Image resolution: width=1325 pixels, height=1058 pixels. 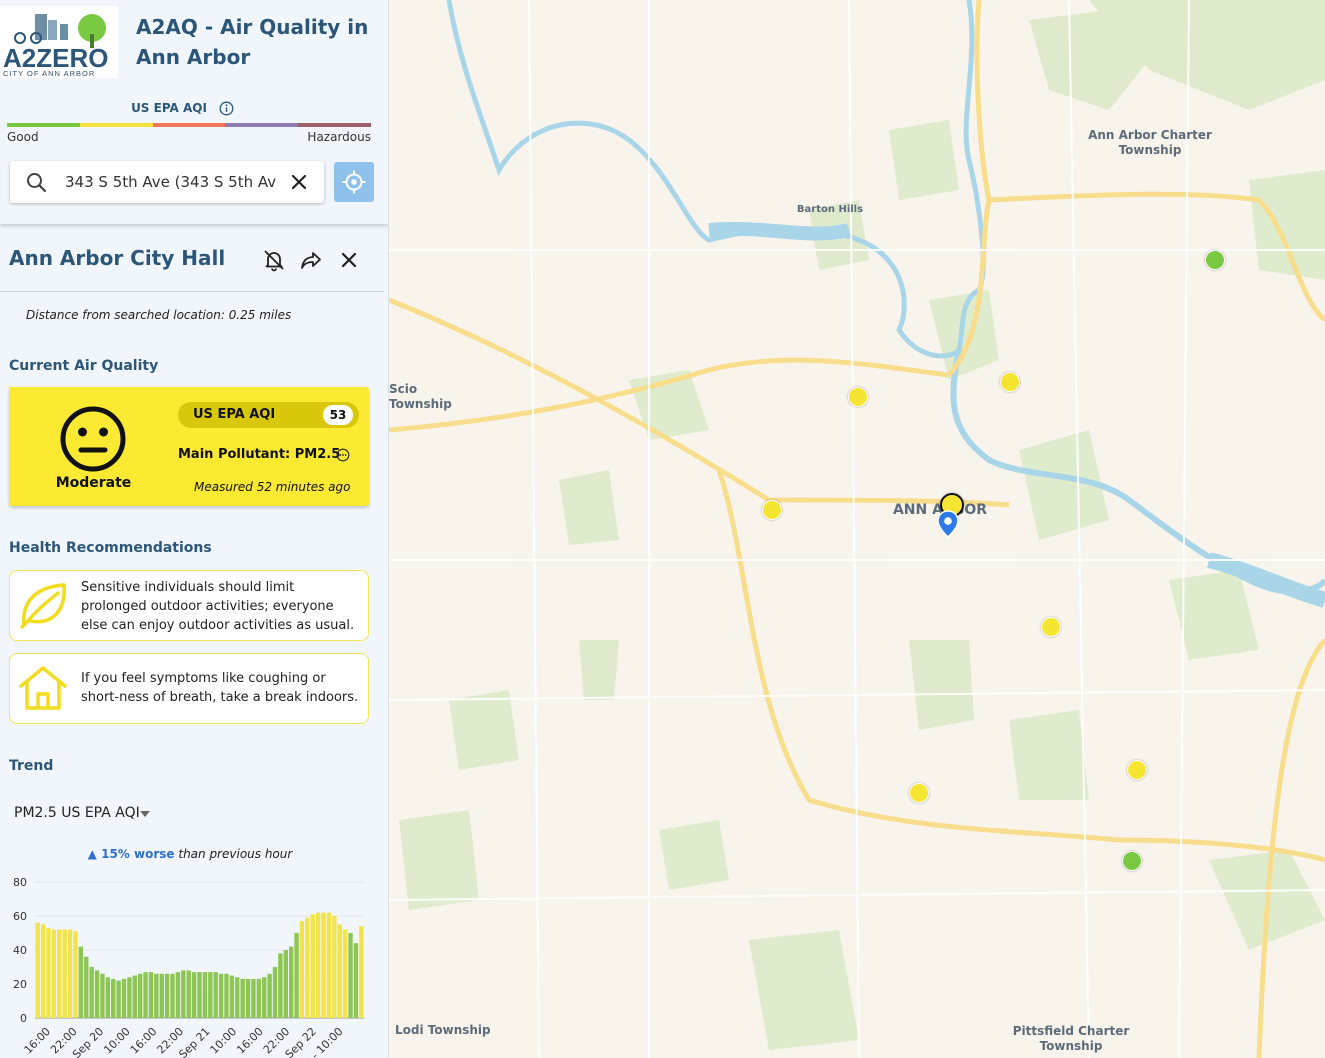 I want to click on crosshair-icon, so click(x=354, y=182).